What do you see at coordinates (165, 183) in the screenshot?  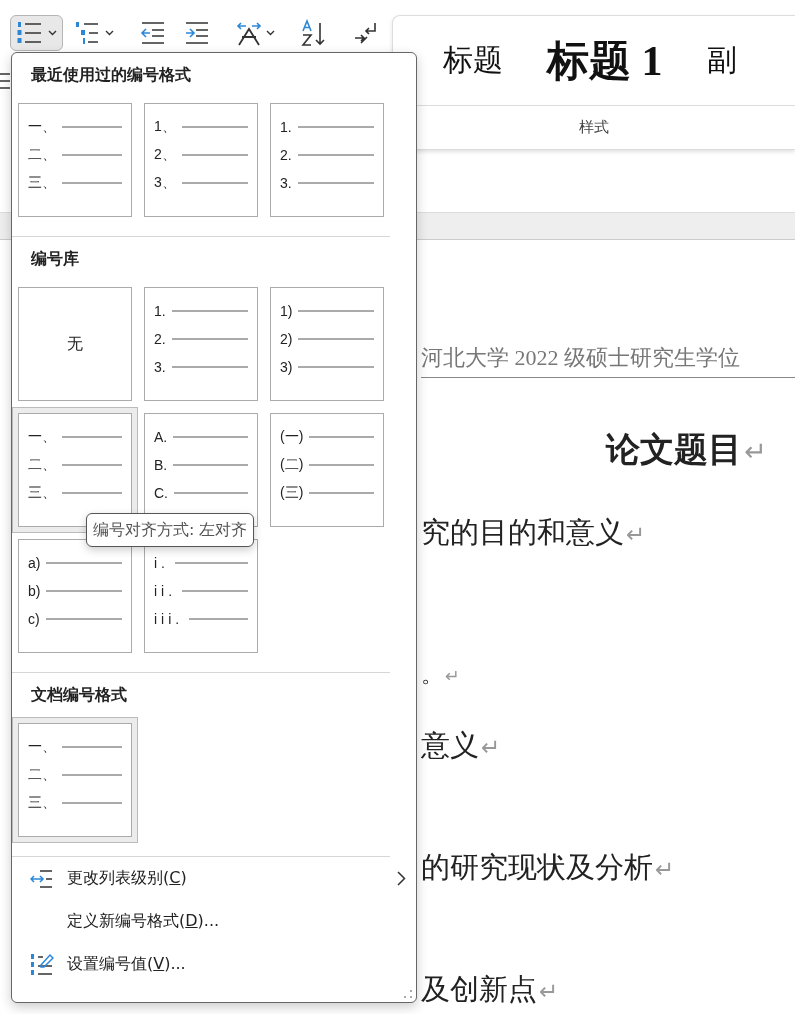 I see `list-number: 3、` at bounding box center [165, 183].